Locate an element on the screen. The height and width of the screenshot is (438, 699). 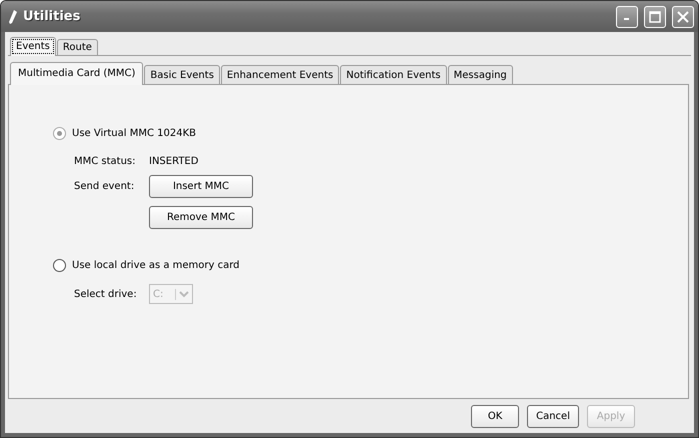
dialog-button: OK is located at coordinates (495, 416).